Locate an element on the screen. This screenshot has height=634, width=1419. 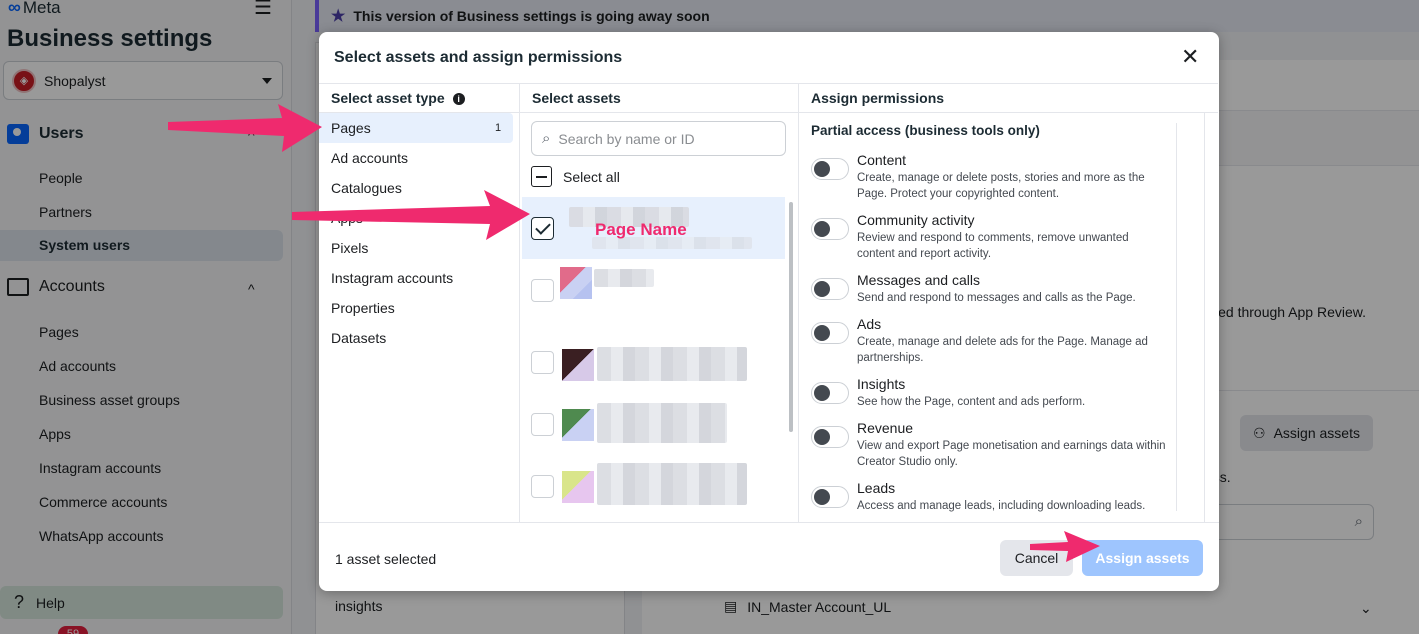
arrow-to-pages is located at coordinates (245, 128).